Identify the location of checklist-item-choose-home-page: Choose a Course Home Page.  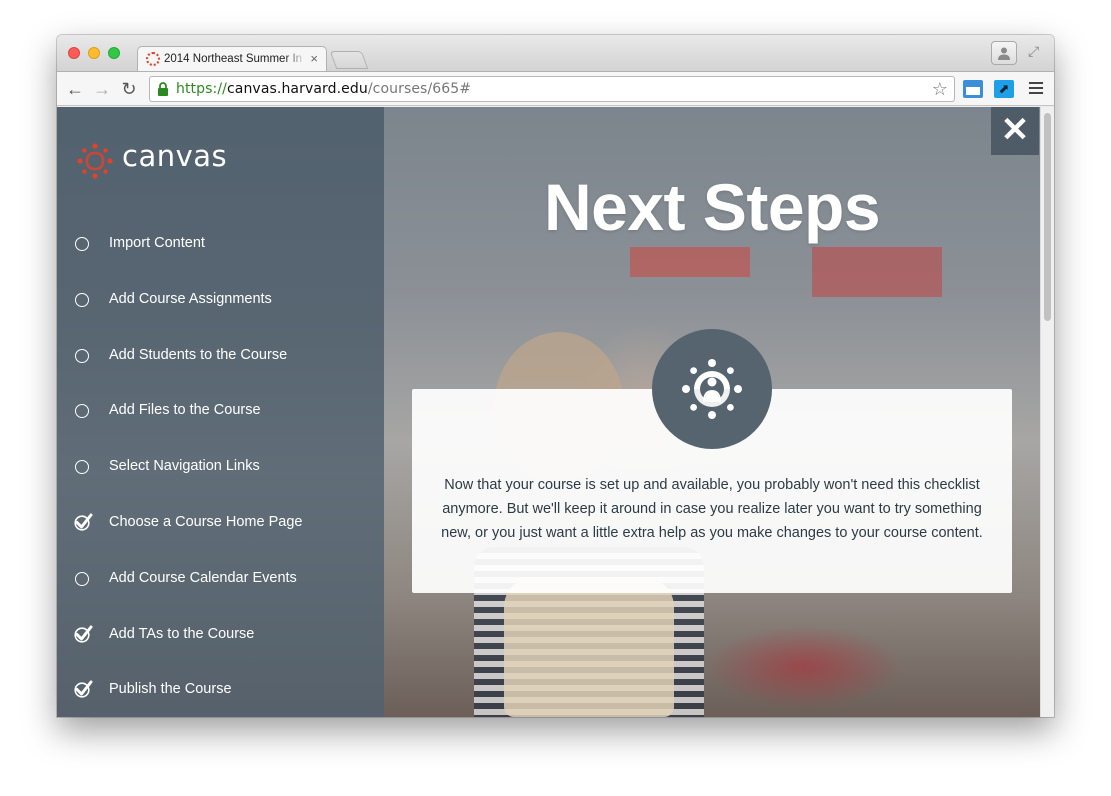
(220, 522).